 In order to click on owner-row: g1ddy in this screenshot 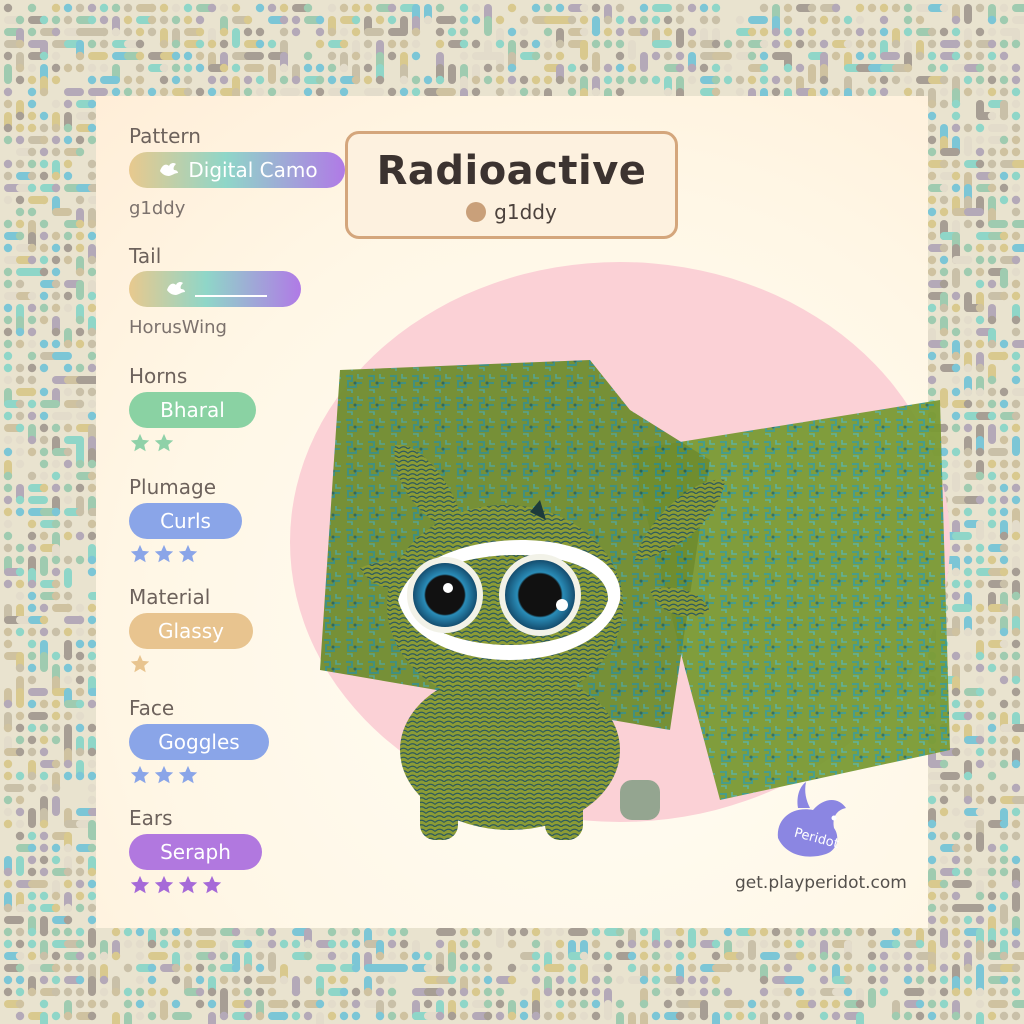, I will do `click(511, 212)`.